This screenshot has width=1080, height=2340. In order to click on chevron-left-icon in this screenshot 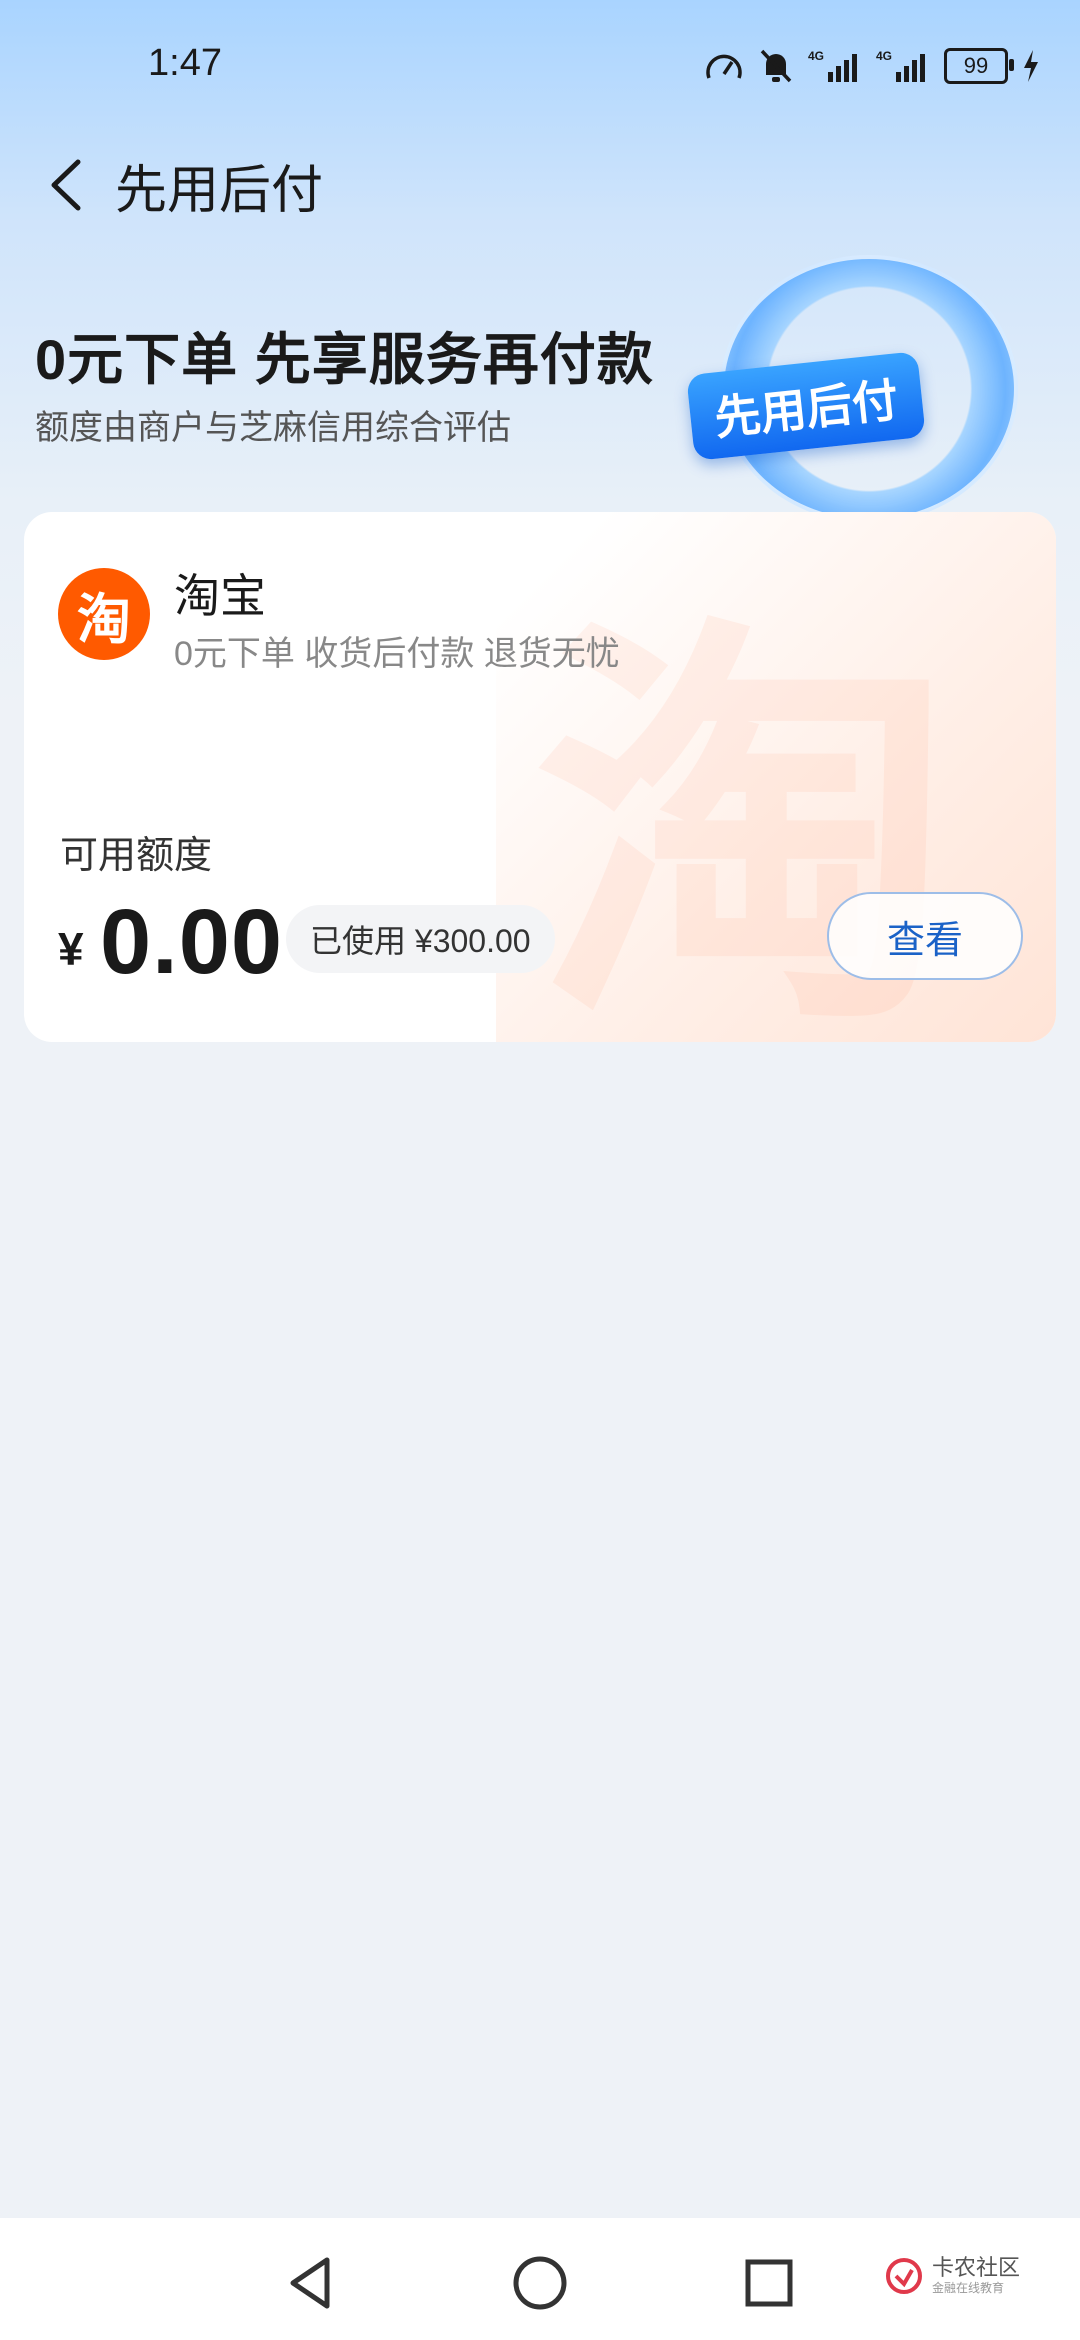, I will do `click(66, 185)`.